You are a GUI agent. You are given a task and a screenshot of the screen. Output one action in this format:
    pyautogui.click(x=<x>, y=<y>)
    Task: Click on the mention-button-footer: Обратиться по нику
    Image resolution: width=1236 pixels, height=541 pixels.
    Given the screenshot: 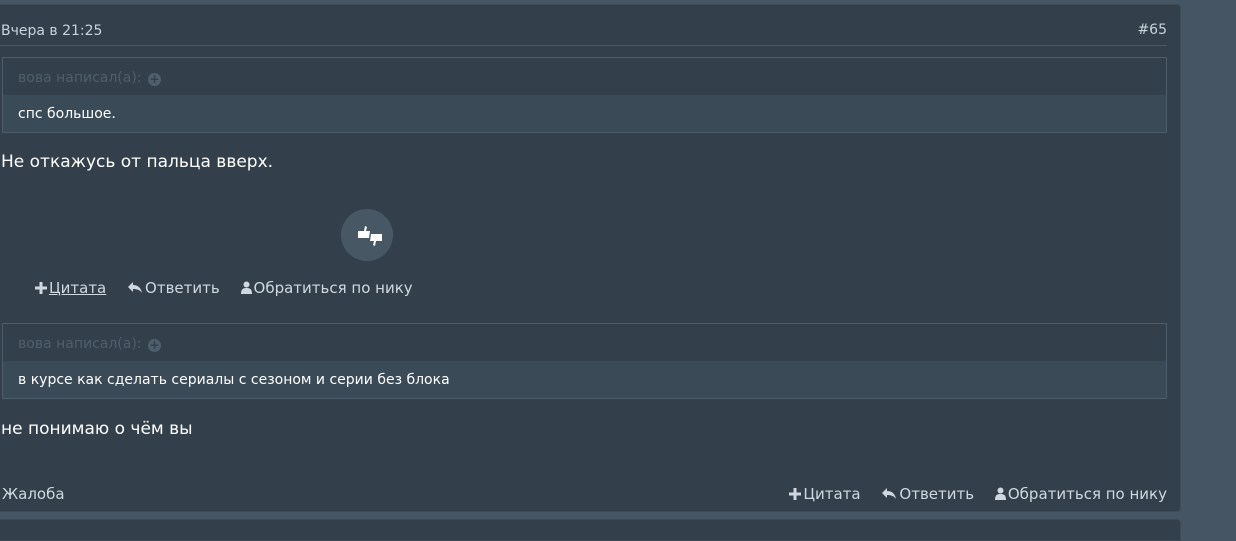 What is the action you would take?
    pyautogui.click(x=1080, y=494)
    